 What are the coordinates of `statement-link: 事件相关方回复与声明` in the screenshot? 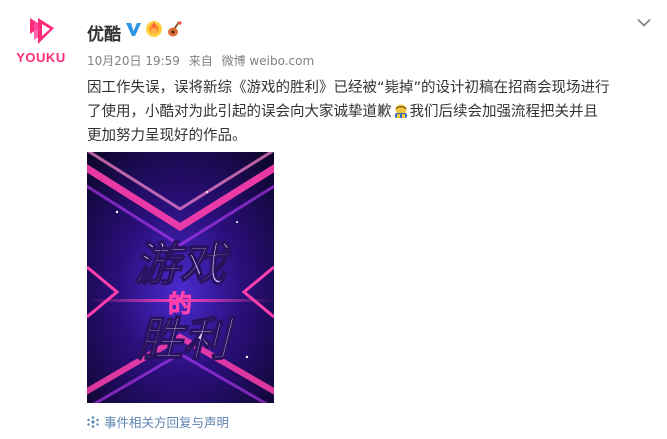 It's located at (158, 421).